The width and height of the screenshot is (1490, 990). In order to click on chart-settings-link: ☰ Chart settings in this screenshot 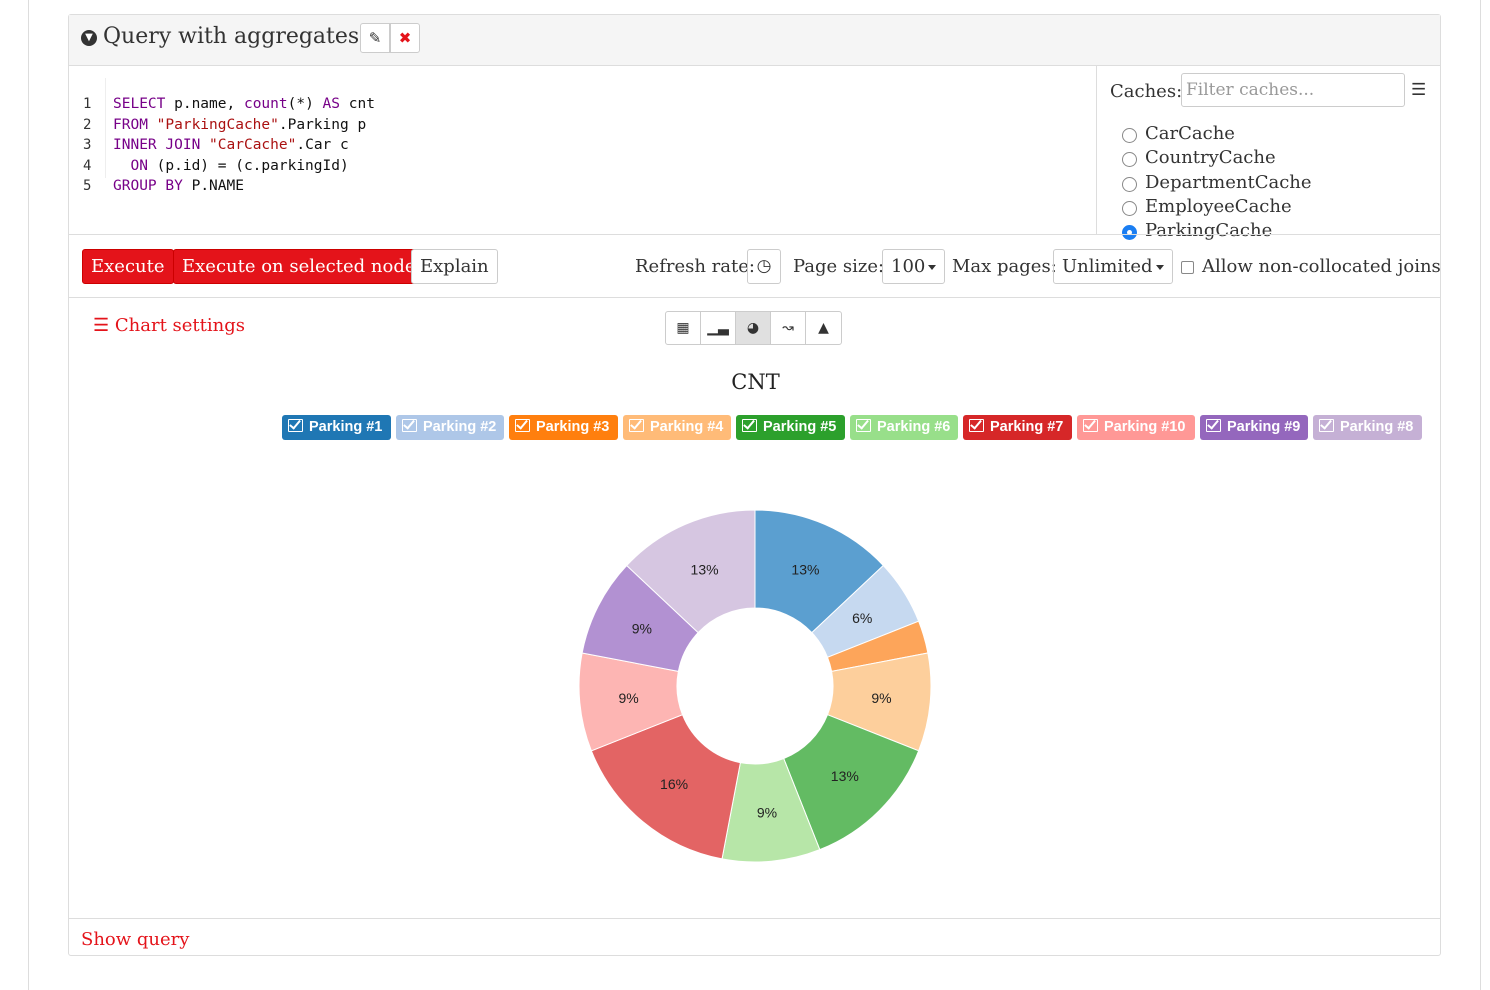, I will do `click(169, 325)`.